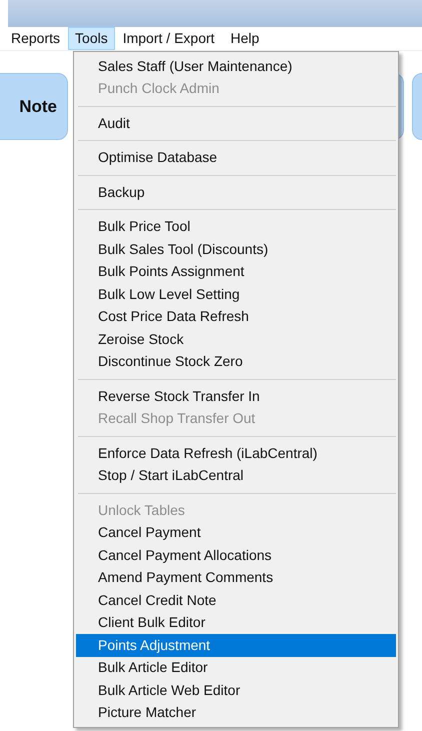 The height and width of the screenshot is (731, 422). I want to click on menu-item: Cancel Payment, so click(236, 533).